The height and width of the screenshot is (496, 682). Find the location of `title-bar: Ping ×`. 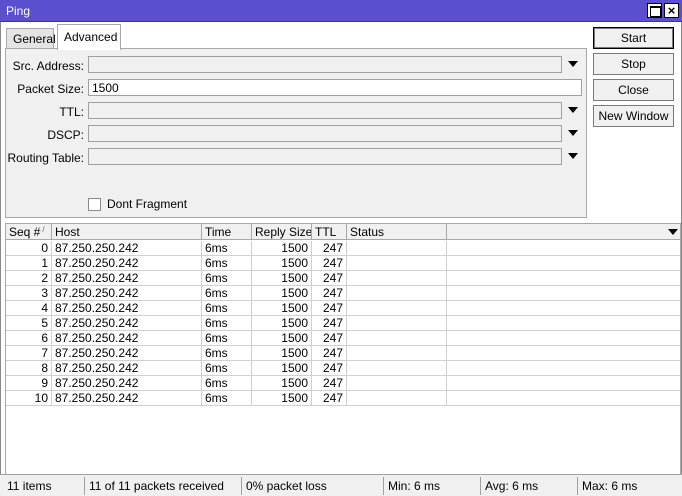

title-bar: Ping × is located at coordinates (341, 11).